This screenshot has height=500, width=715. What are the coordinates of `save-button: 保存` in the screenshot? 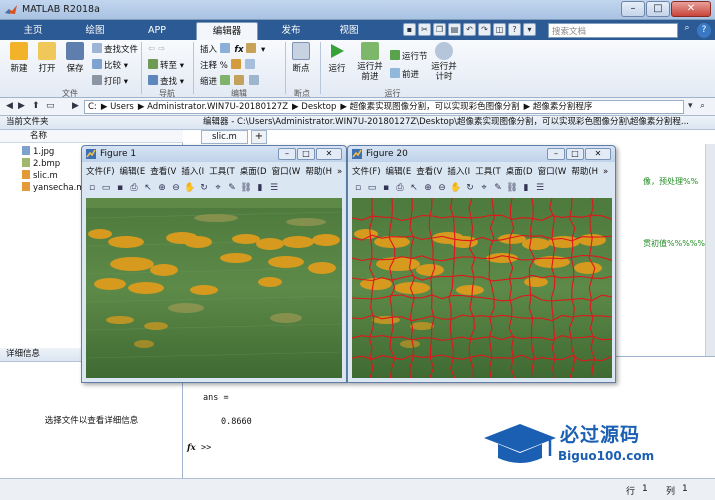 It's located at (75, 58).